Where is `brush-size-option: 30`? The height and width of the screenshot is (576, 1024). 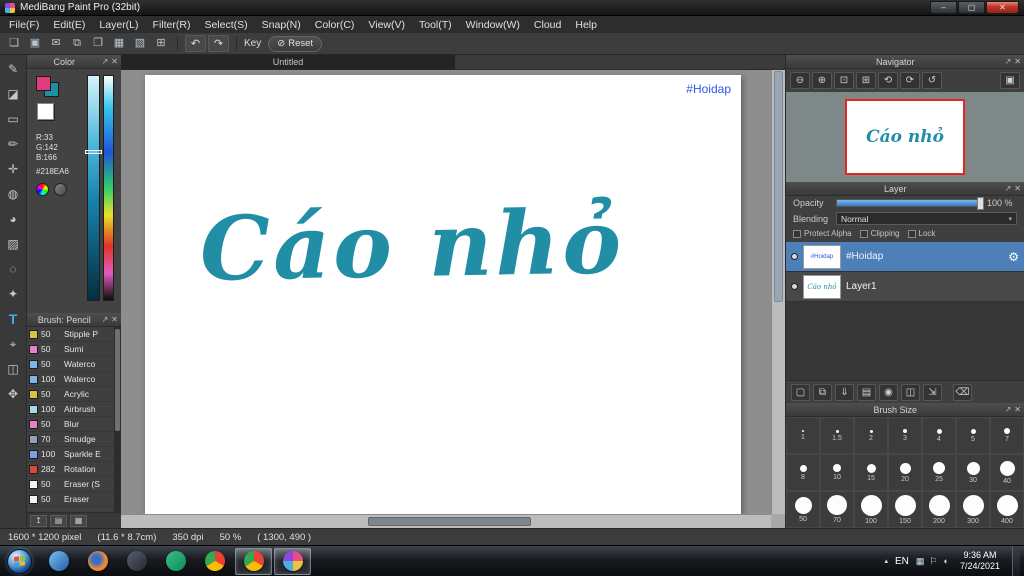
brush-size-option: 30 is located at coordinates (973, 472).